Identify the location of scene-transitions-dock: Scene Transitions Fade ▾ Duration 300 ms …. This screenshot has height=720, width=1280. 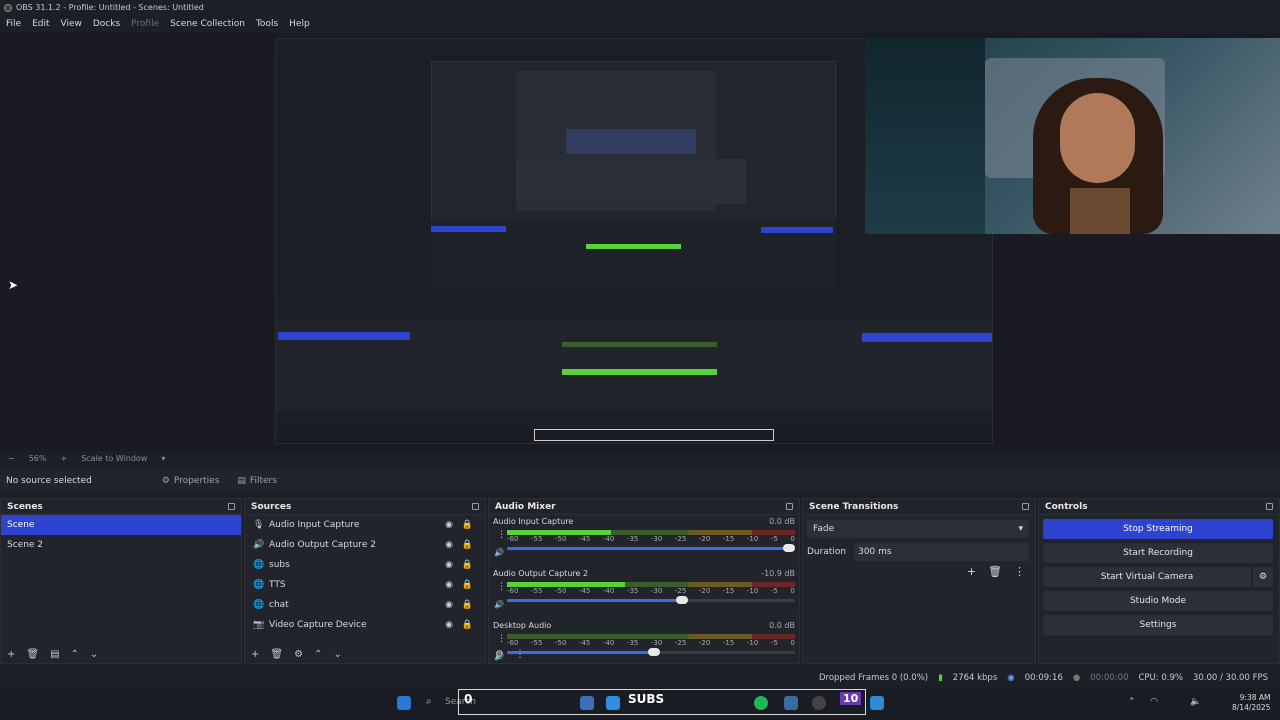
(919, 581).